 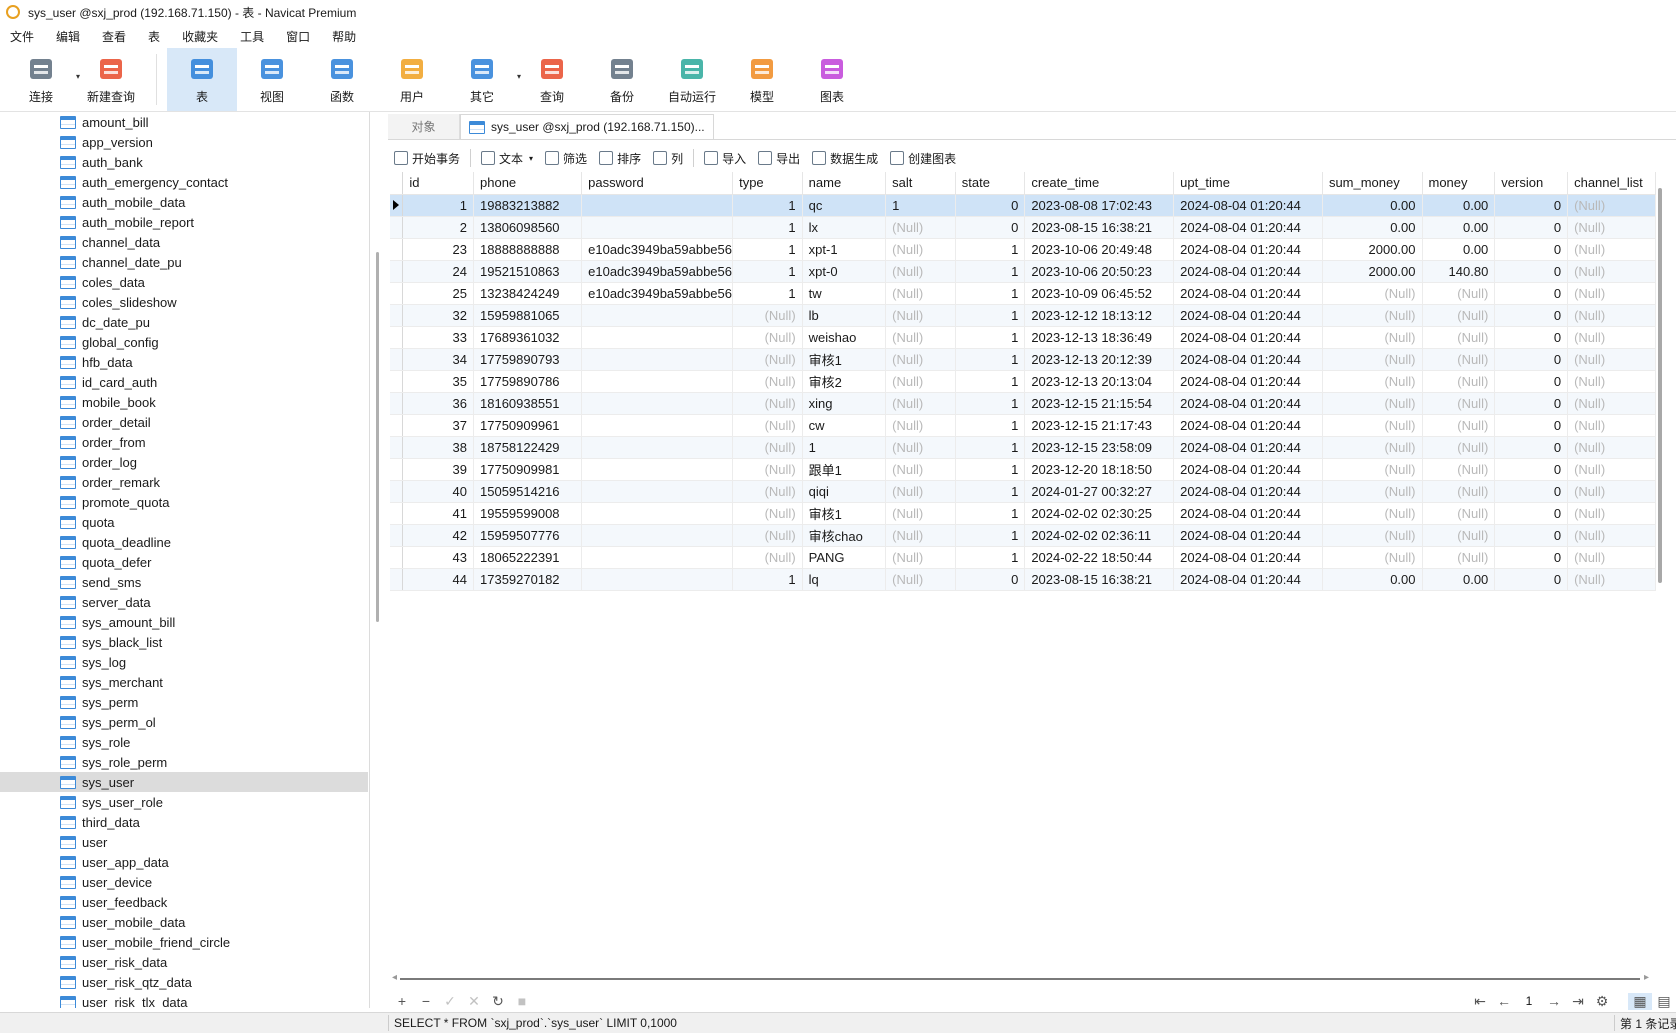 I want to click on cell-create-time: 2023-08-08 17:02:43, so click(x=1099, y=205).